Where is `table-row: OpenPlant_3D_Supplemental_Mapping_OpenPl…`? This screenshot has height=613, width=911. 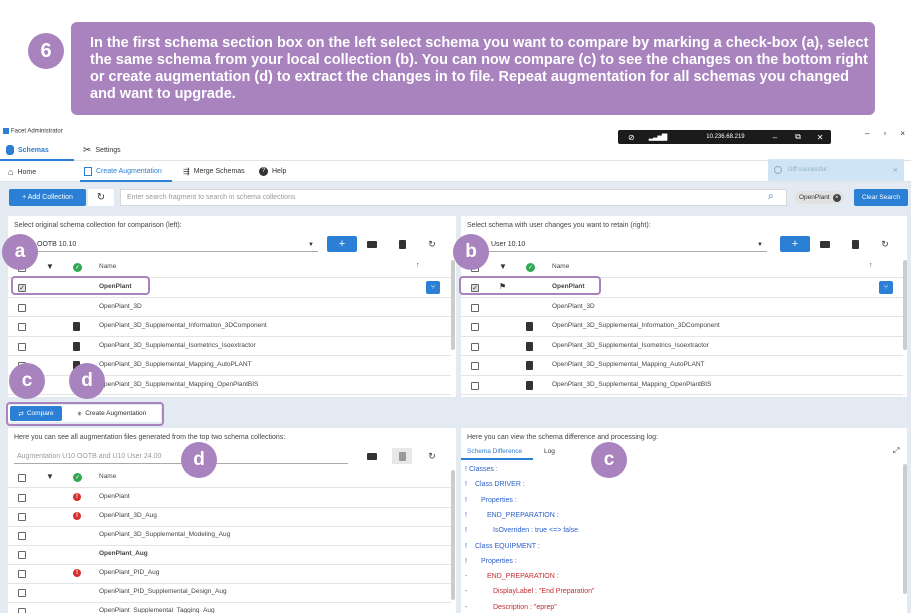 table-row: OpenPlant_3D_Supplemental_Mapping_OpenPl… is located at coordinates (682, 385).